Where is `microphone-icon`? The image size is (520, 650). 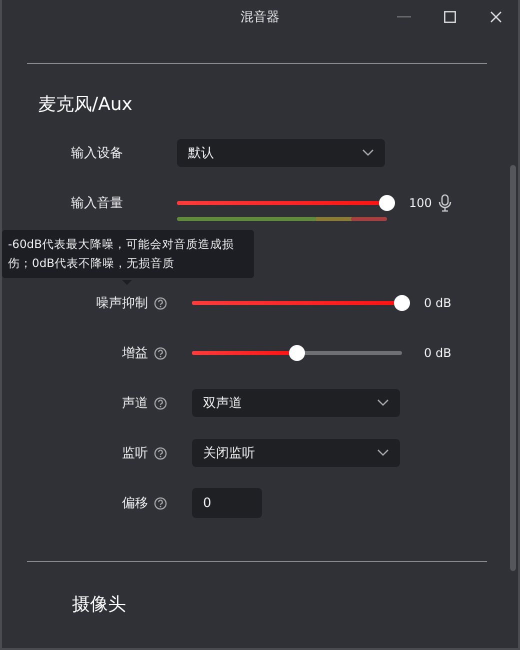 microphone-icon is located at coordinates (445, 203).